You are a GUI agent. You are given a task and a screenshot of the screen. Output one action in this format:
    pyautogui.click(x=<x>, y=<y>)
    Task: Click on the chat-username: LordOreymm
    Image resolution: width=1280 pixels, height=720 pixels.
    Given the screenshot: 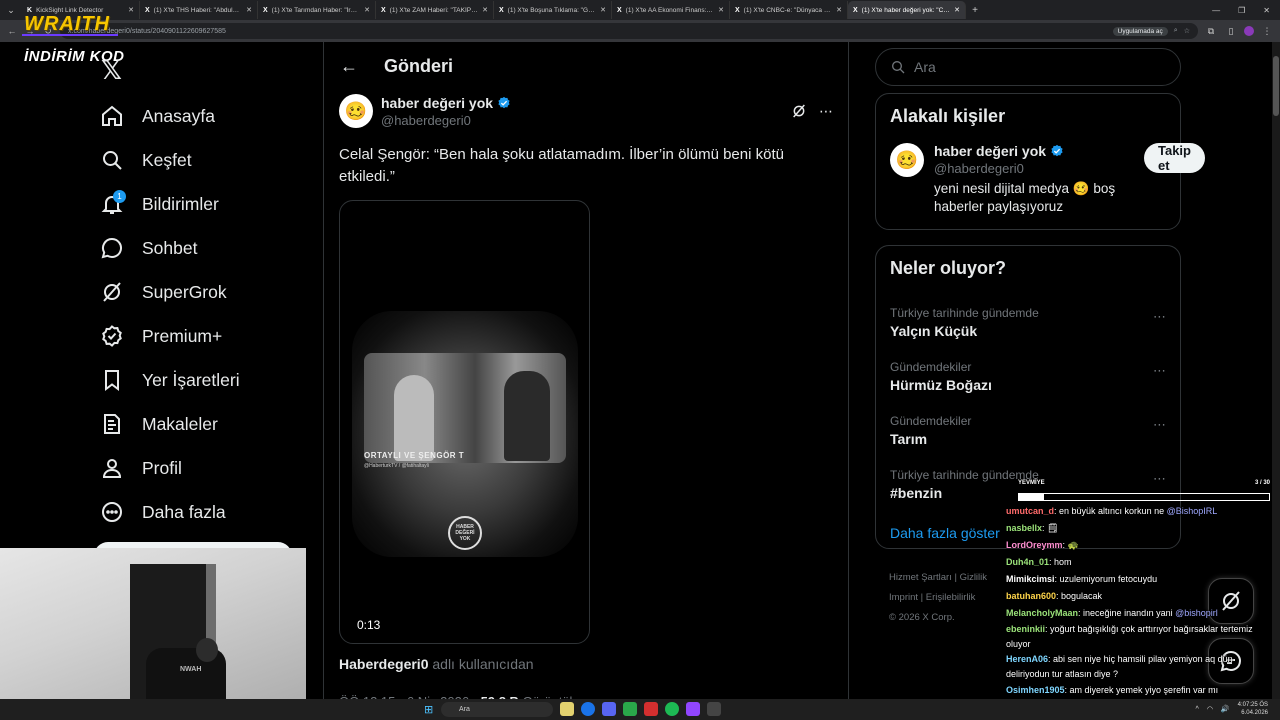 What is the action you would take?
    pyautogui.click(x=1034, y=545)
    